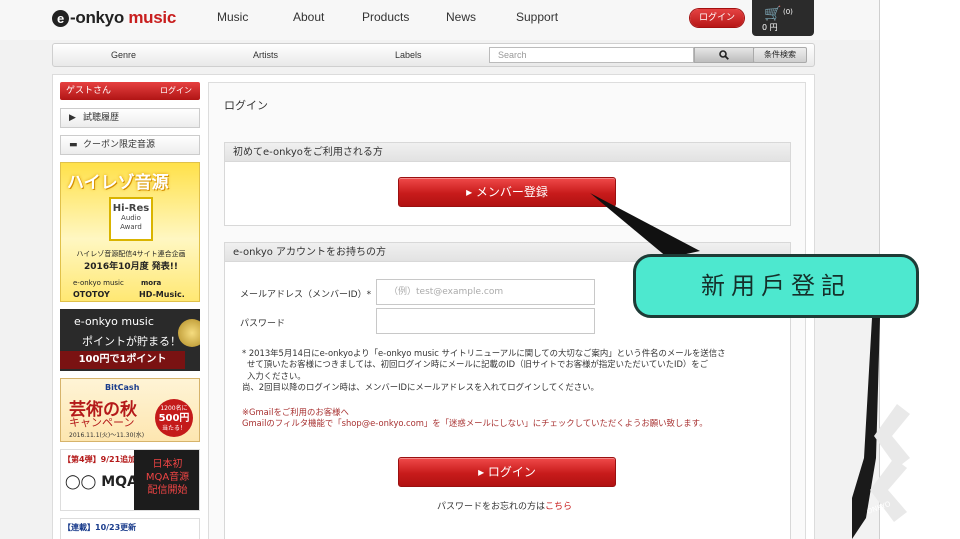 The width and height of the screenshot is (960, 539). Describe the element at coordinates (773, 14) in the screenshot. I see `cart-icon: 🛒` at that location.